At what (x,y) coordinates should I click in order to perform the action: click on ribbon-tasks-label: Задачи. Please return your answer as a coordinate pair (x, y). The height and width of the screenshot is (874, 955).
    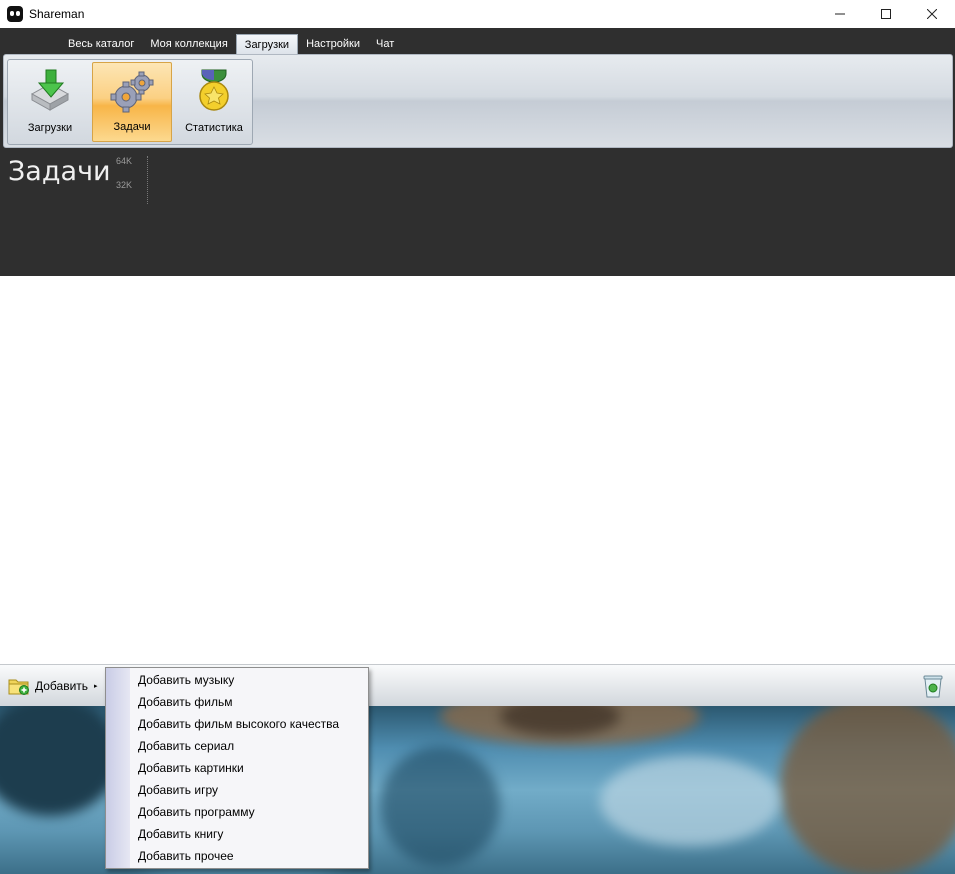
    Looking at the image, I should click on (132, 127).